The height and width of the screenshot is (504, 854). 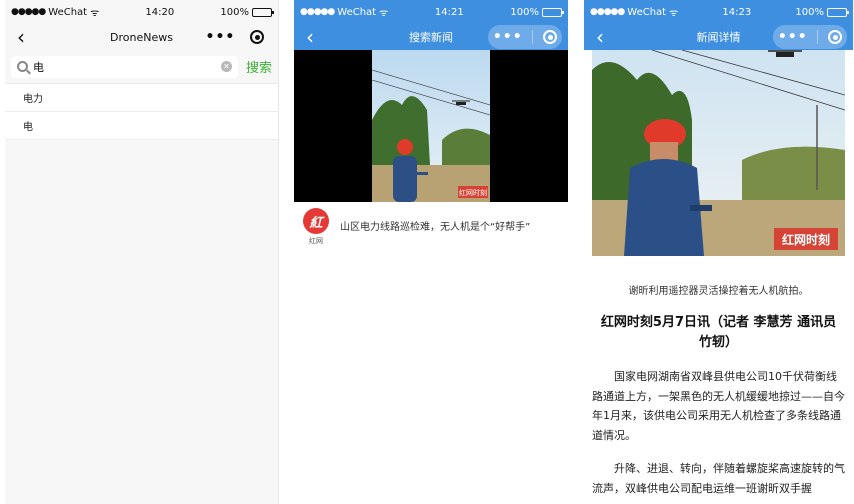 I want to click on news-title: 山区电力线路巡检难，无人机是个“好帮手”, so click(x=435, y=227).